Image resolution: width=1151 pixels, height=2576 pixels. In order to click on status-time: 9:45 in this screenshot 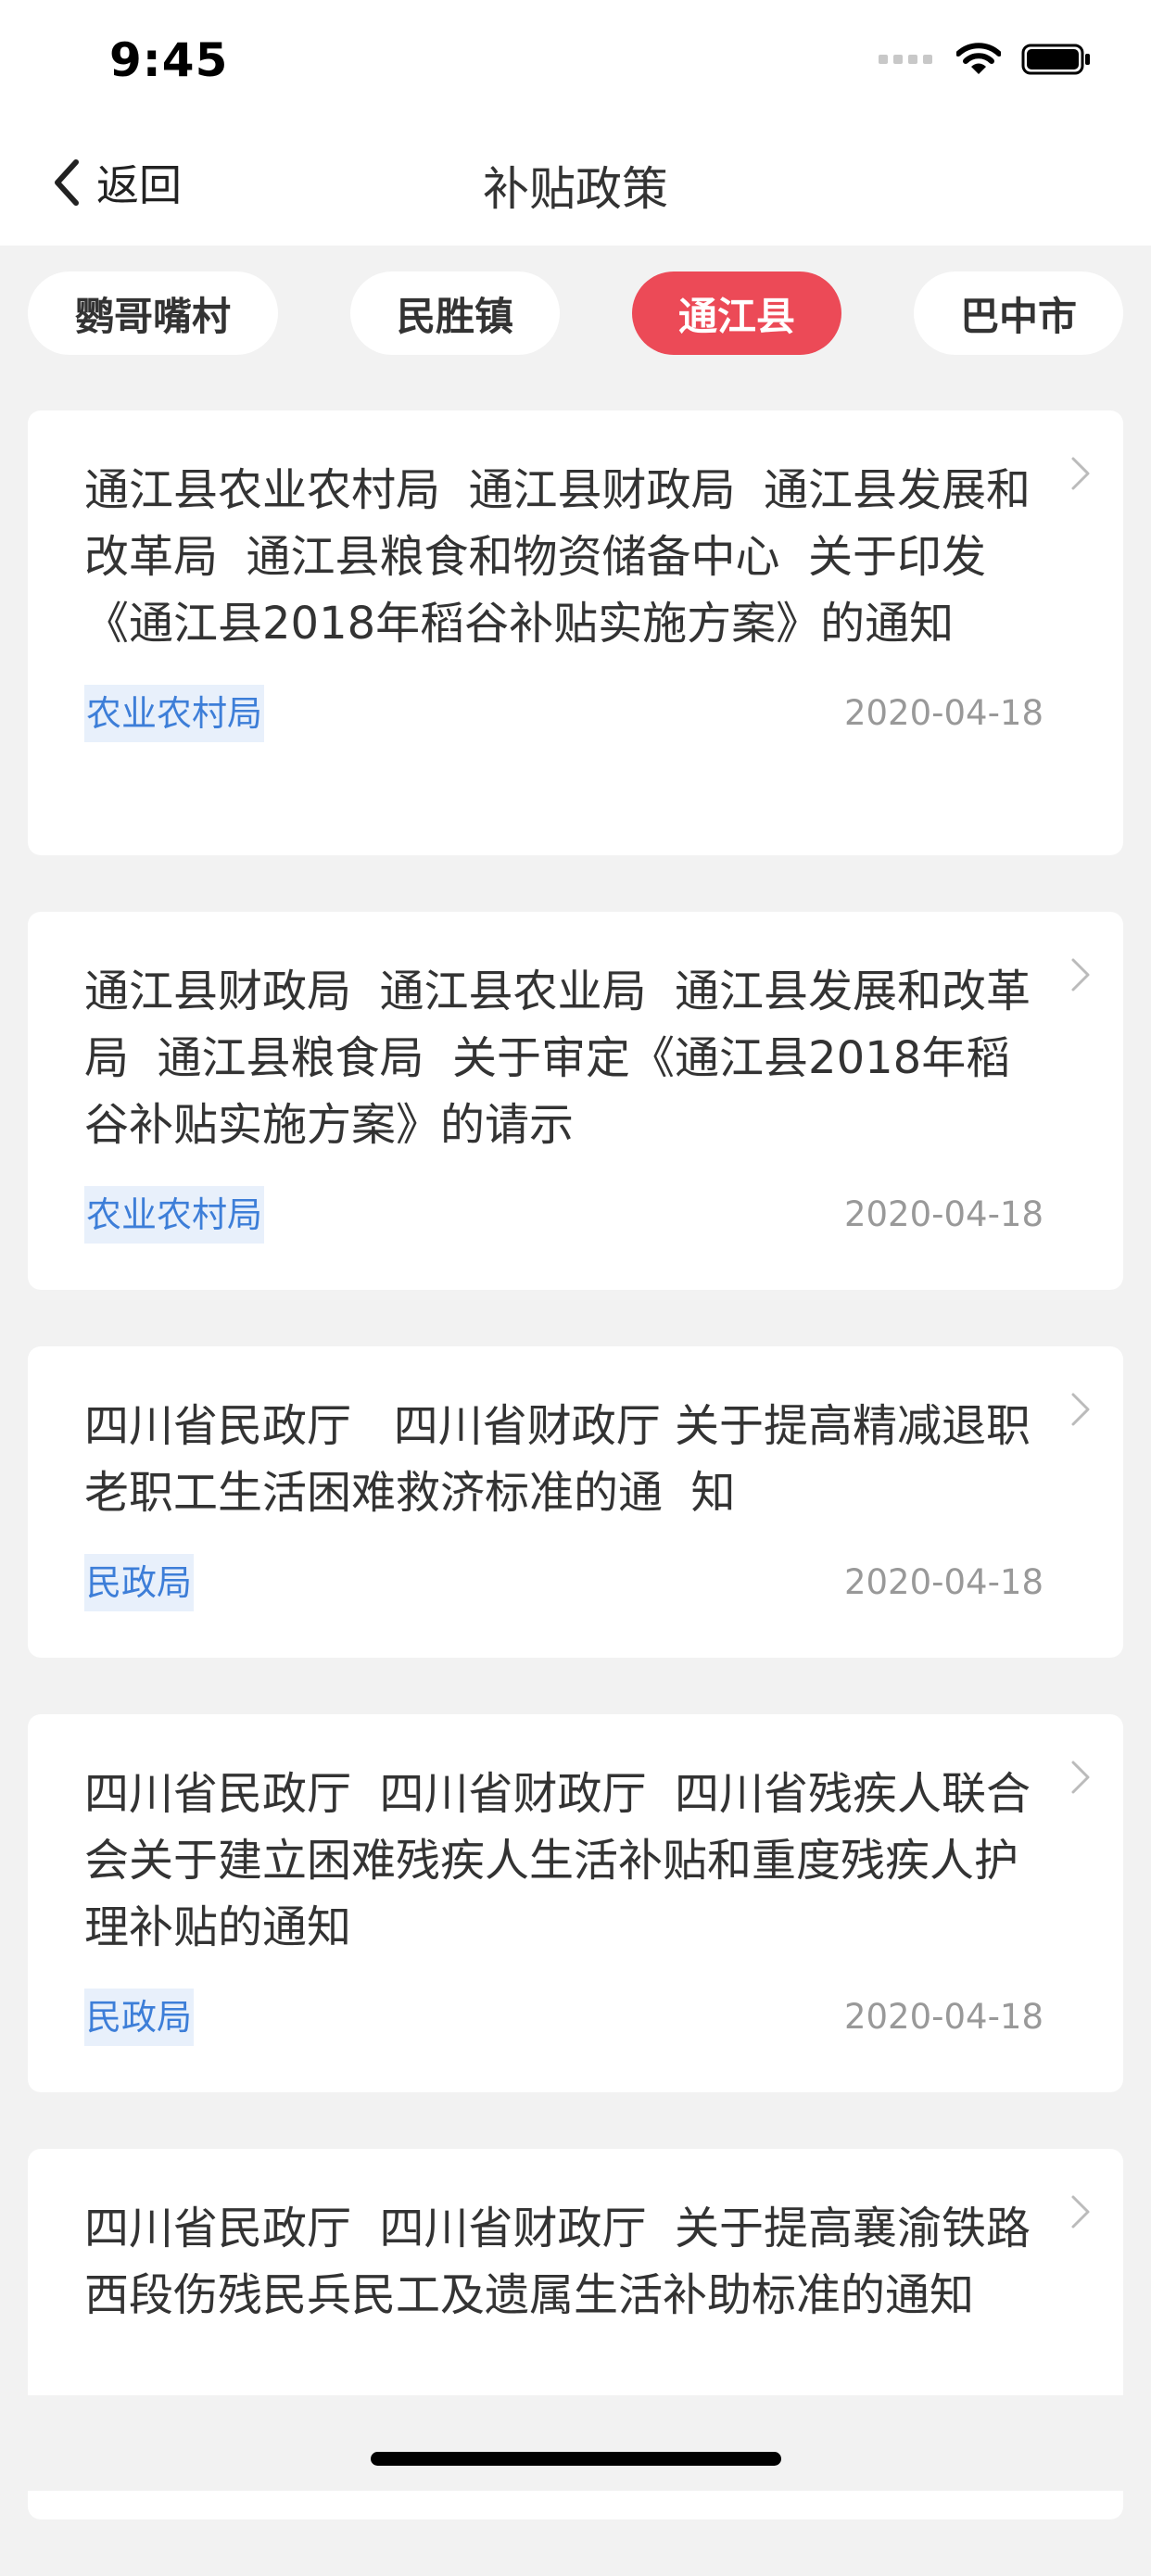, I will do `click(169, 60)`.